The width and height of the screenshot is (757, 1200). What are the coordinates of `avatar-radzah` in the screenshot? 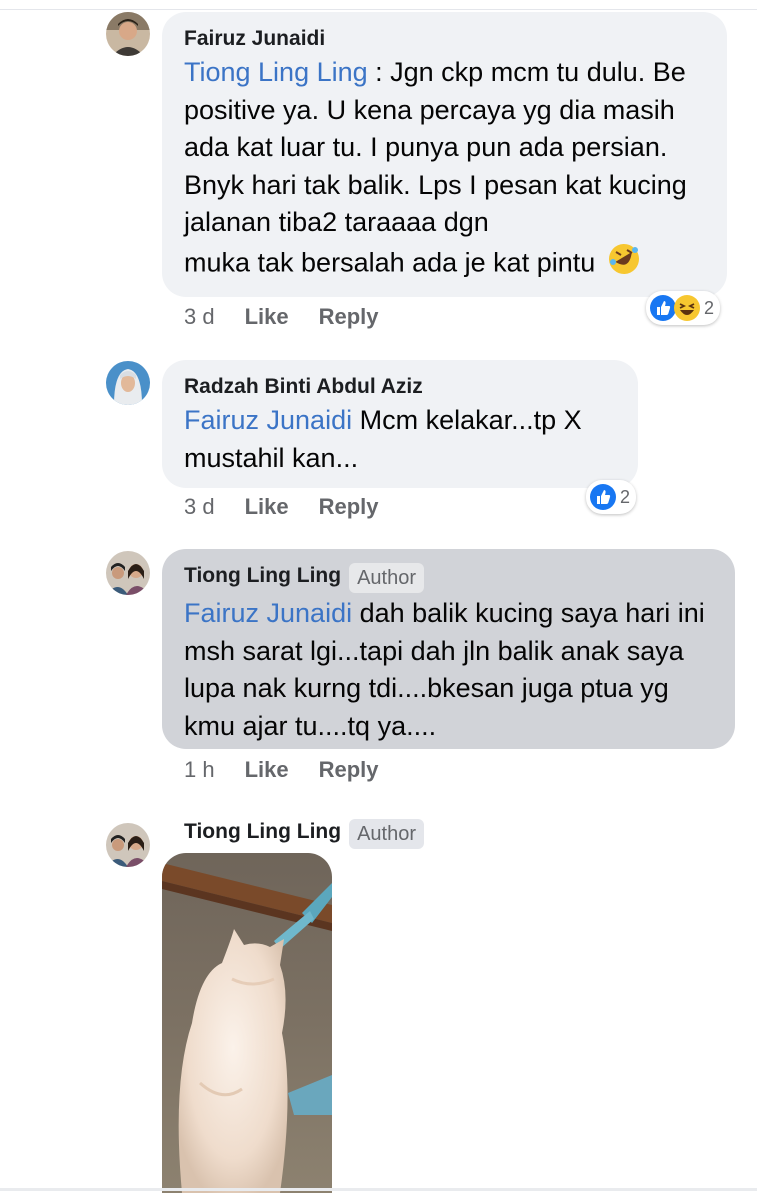 It's located at (128, 383).